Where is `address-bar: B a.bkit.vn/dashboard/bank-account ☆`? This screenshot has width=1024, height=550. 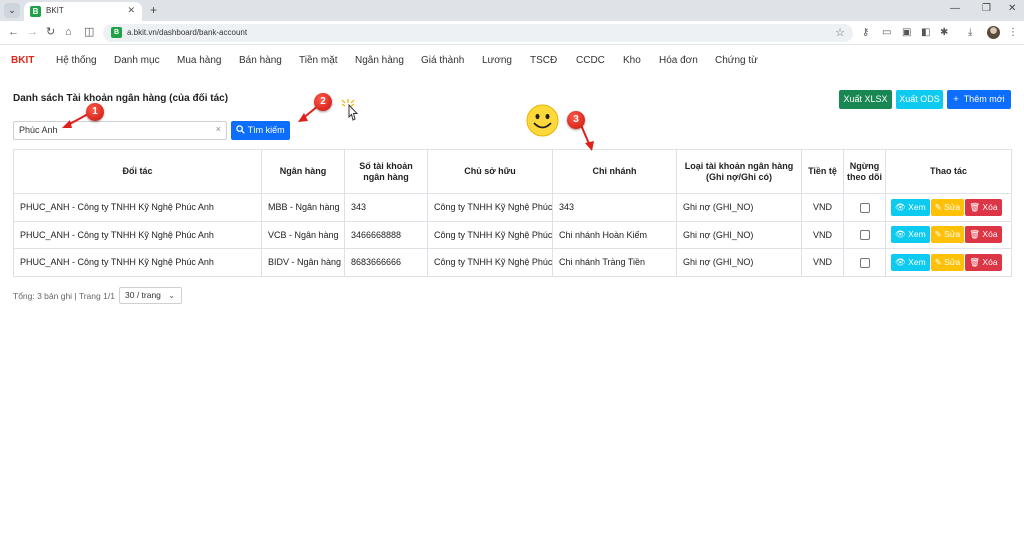 address-bar: B a.bkit.vn/dashboard/bank-account ☆ is located at coordinates (478, 33).